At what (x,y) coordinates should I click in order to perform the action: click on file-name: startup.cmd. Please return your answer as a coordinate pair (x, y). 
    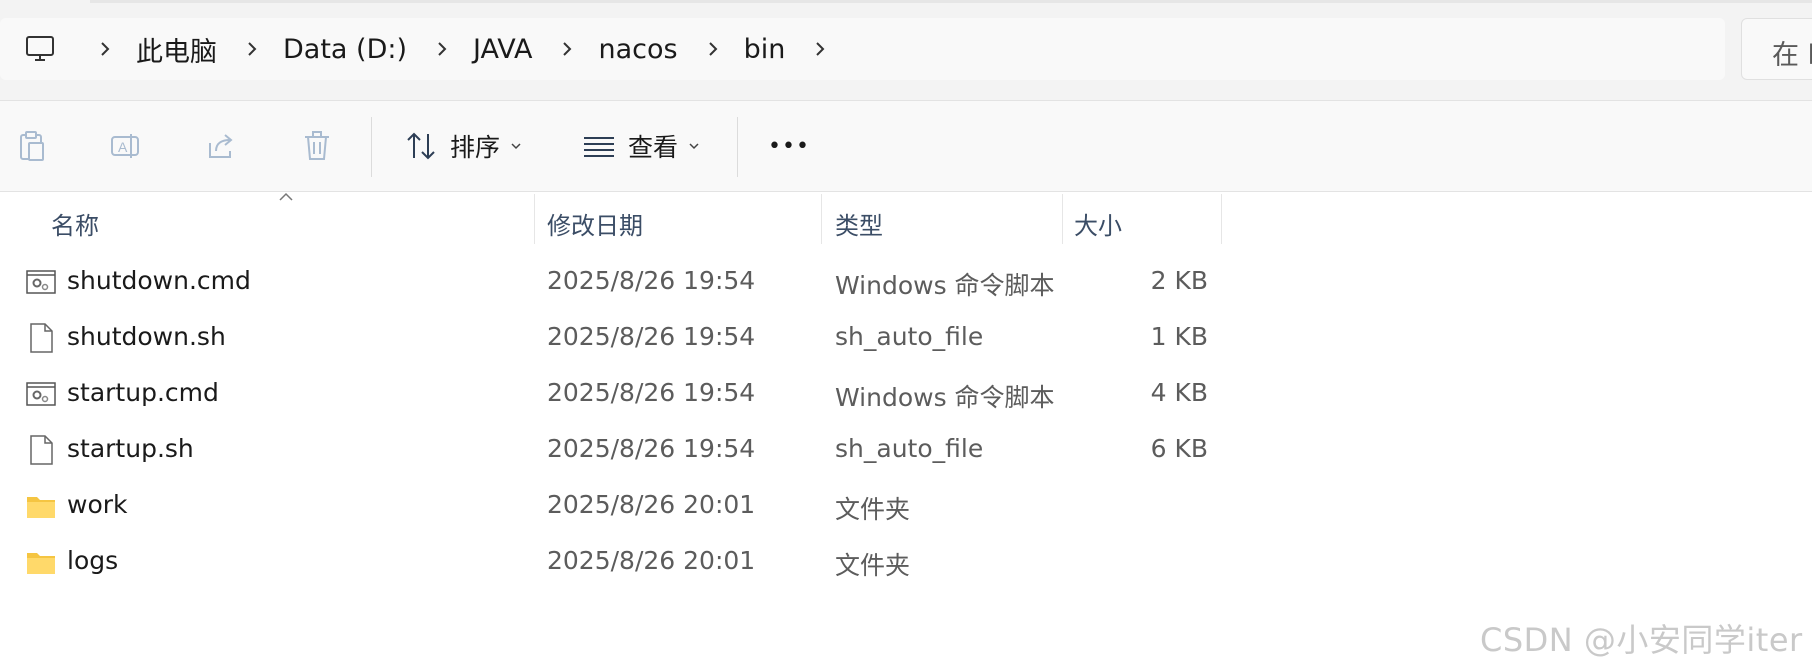
    Looking at the image, I should click on (143, 392).